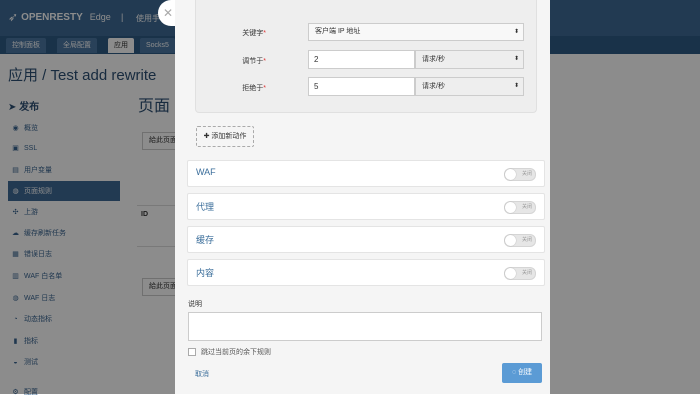 Image resolution: width=700 pixels, height=402 pixels. I want to click on reject-label: 拒绝于*, so click(254, 88).